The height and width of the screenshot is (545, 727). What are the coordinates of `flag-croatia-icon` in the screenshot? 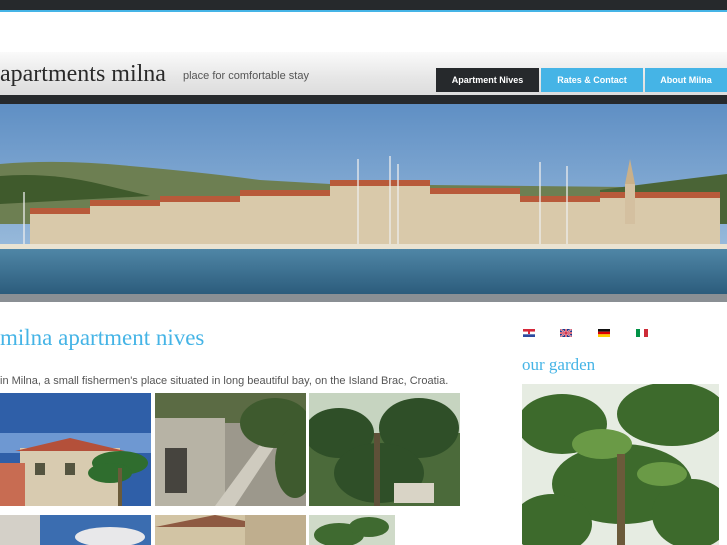 It's located at (529, 333).